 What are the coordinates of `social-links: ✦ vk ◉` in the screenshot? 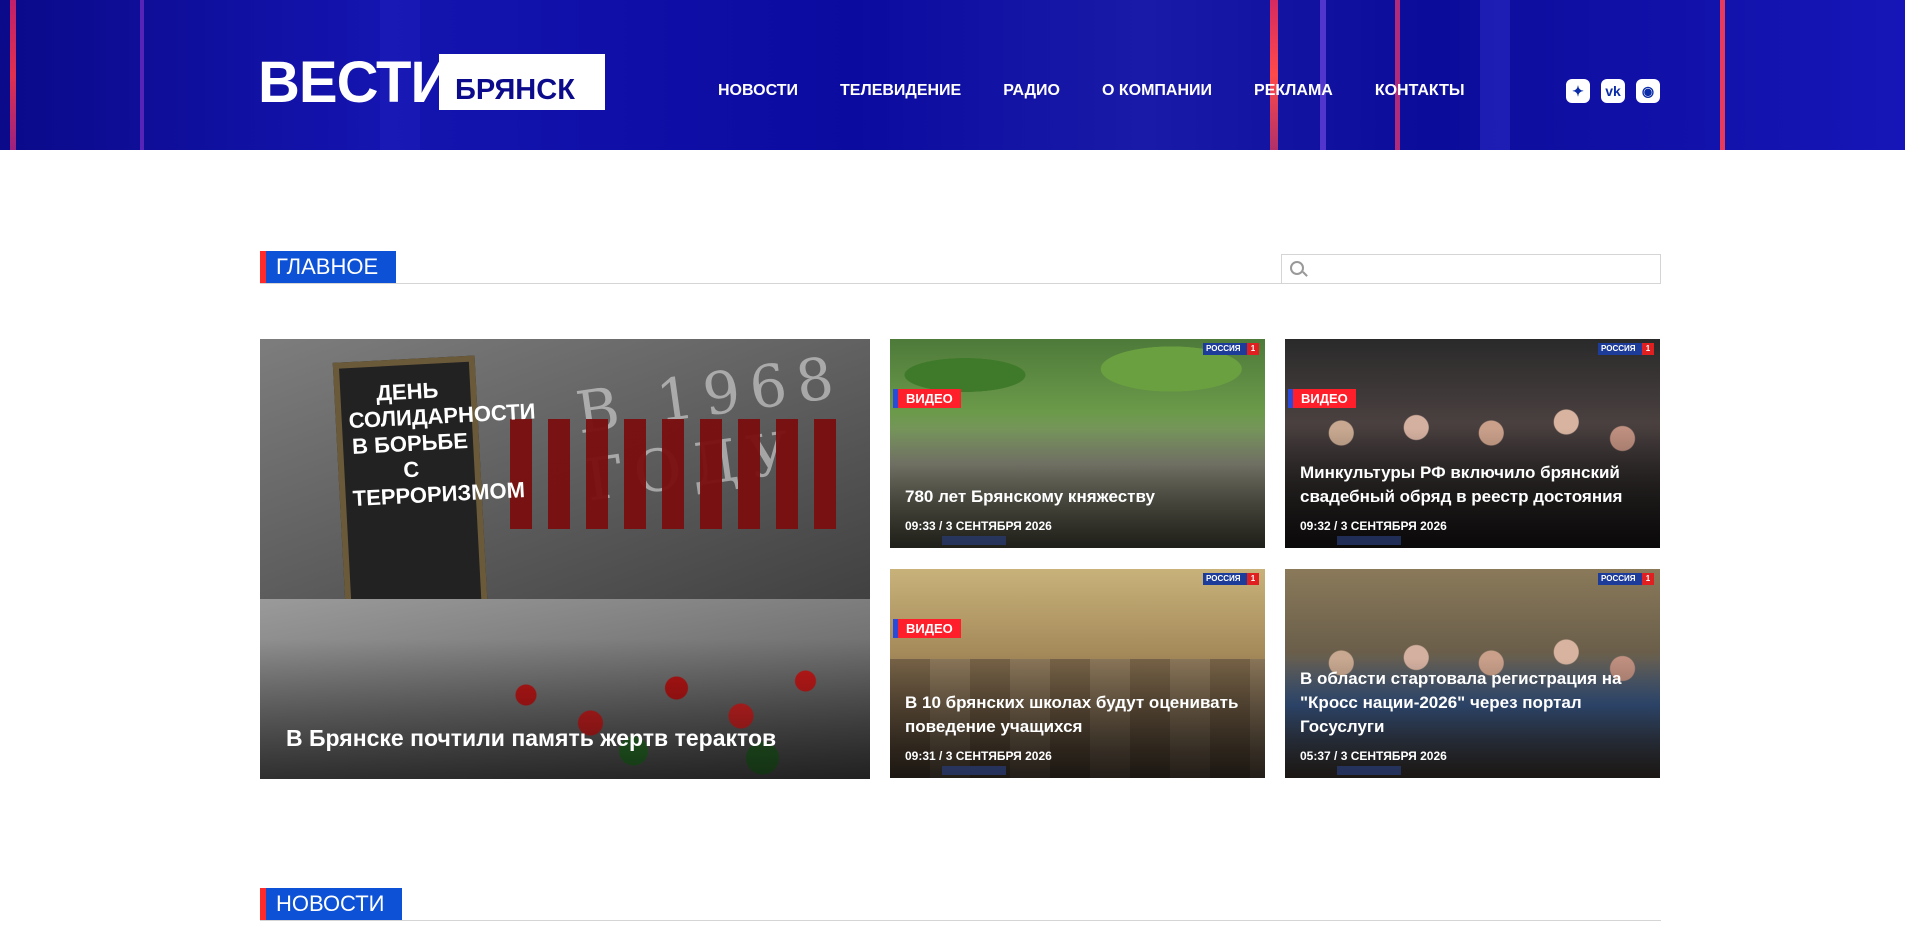 It's located at (1607, 91).